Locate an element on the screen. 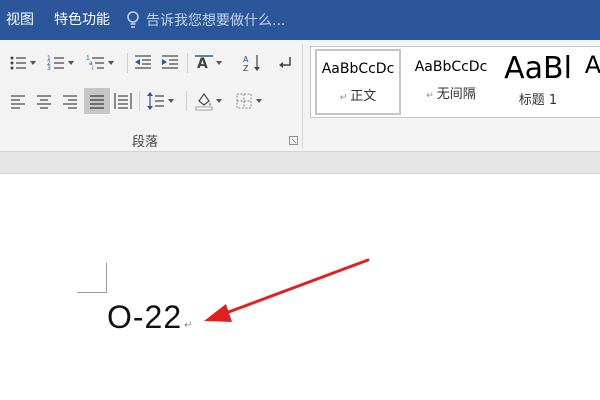 This screenshot has width=600, height=400. annotation-arrow-icon is located at coordinates (287, 290).